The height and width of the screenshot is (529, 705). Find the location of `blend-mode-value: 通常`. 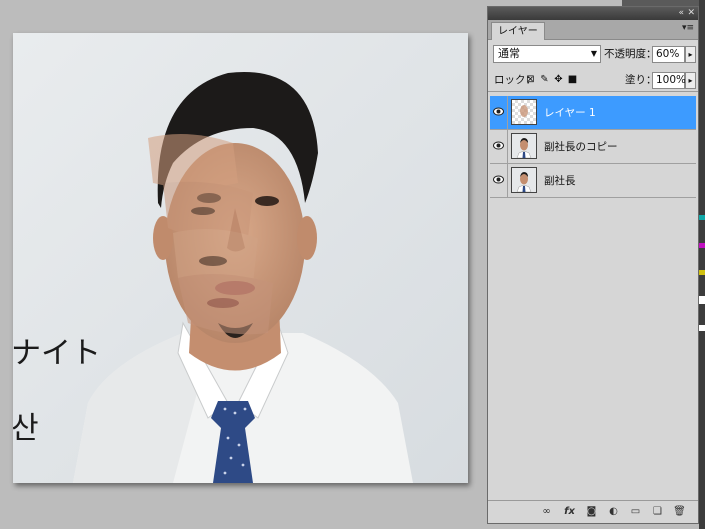

blend-mode-value: 通常 is located at coordinates (509, 53).